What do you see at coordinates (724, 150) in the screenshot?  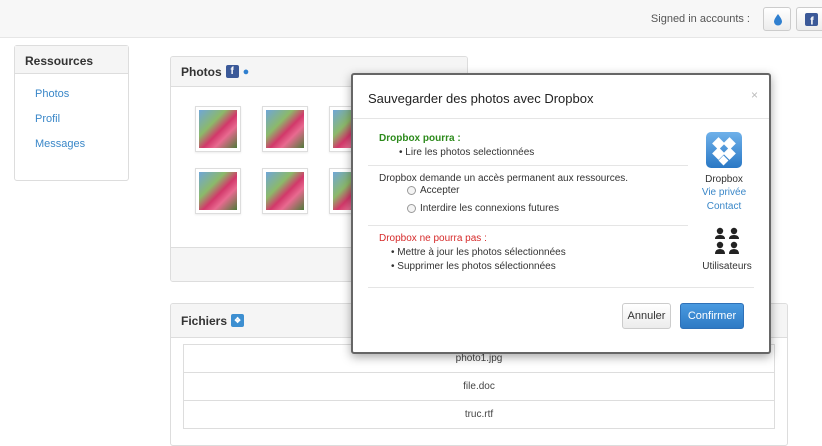 I see `dropbox-logo` at bounding box center [724, 150].